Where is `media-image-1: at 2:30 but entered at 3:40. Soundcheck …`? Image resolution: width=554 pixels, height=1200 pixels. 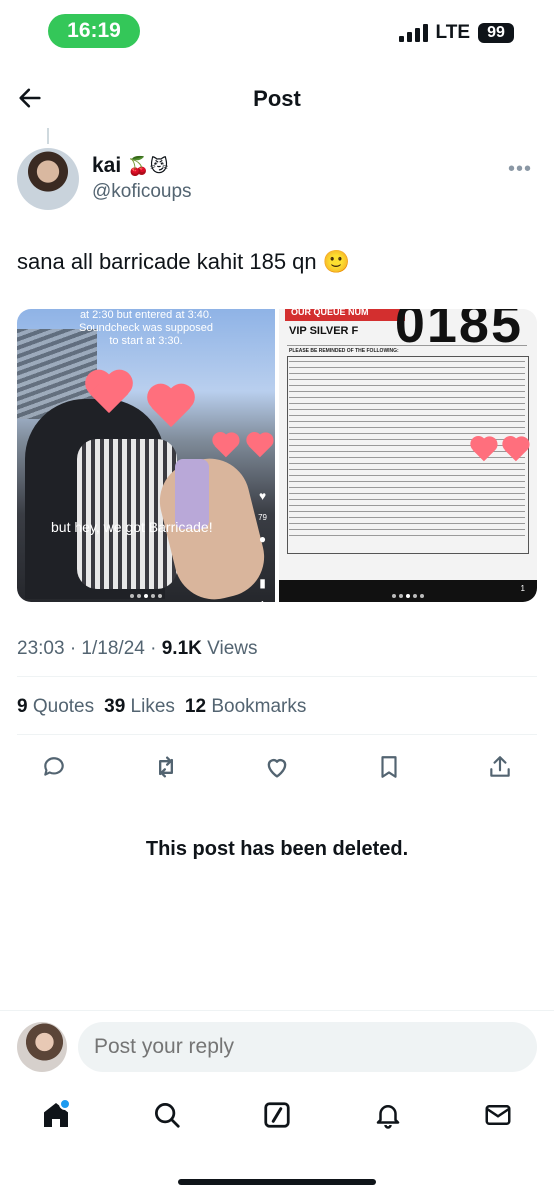 media-image-1: at 2:30 but entered at 3:40. Soundcheck … is located at coordinates (146, 455).